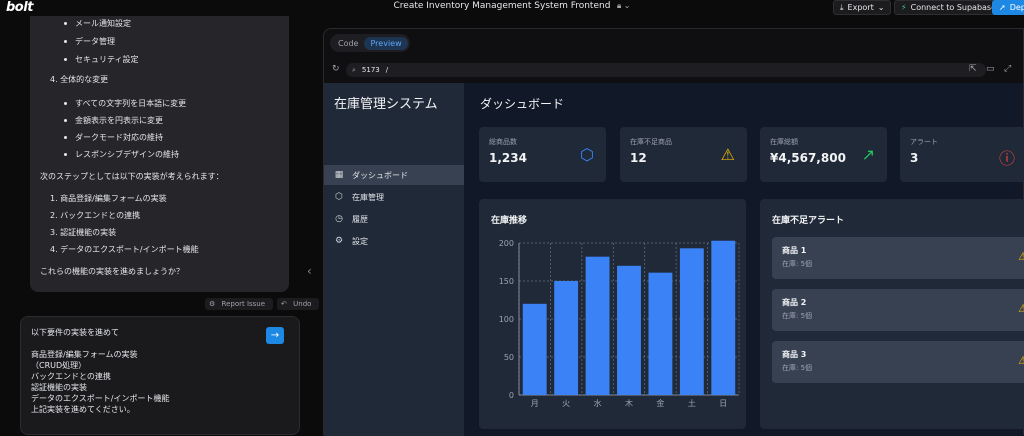  What do you see at coordinates (522, 104) in the screenshot?
I see `page-title: ダッシュボード` at bounding box center [522, 104].